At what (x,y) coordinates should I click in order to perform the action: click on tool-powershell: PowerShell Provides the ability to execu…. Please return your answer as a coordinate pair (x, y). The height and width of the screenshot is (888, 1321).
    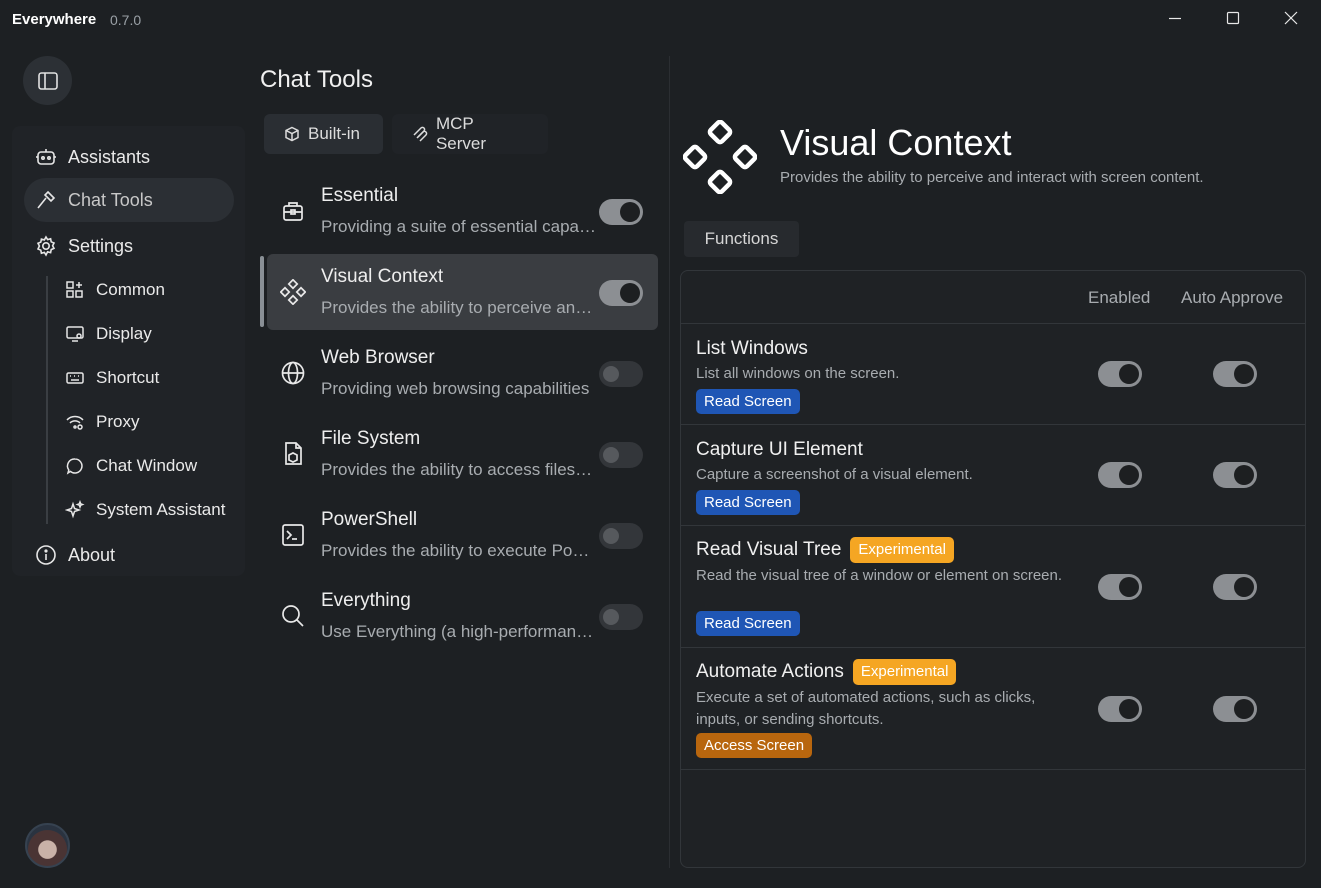
    Looking at the image, I should click on (462, 535).